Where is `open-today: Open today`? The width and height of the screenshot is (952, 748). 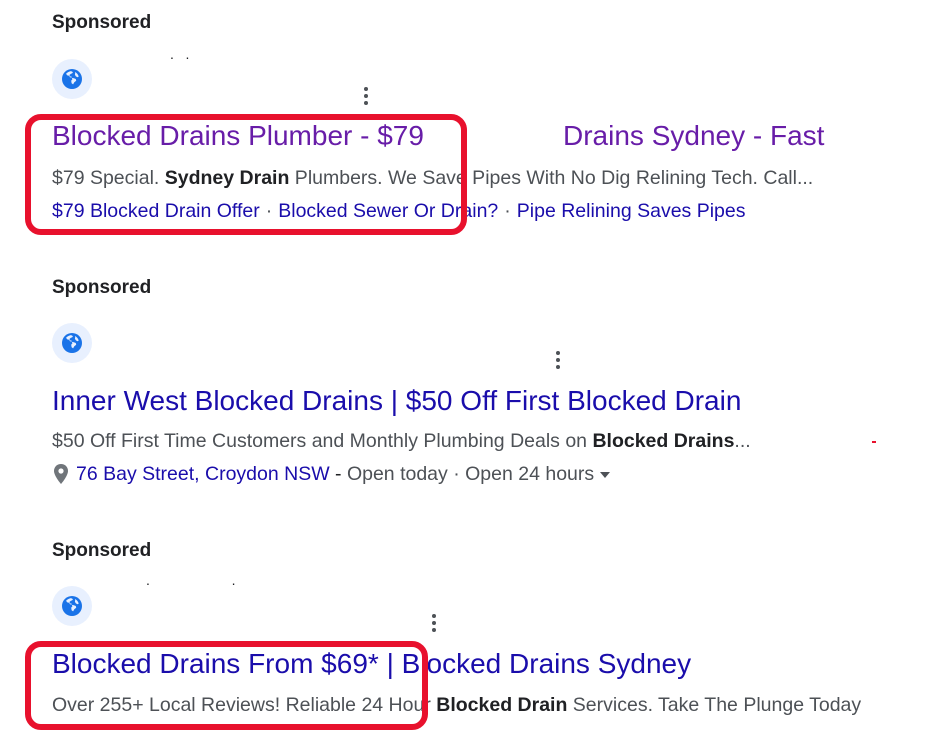 open-today: Open today is located at coordinates (397, 474).